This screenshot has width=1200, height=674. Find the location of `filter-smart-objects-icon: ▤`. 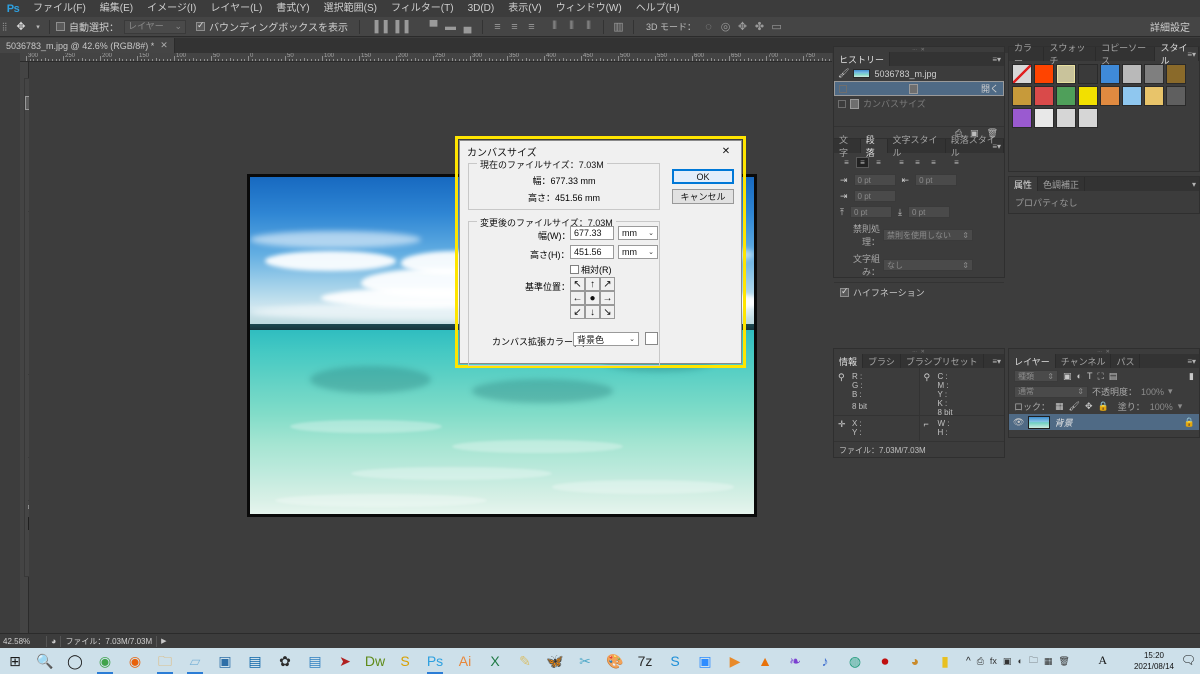

filter-smart-objects-icon: ▤ is located at coordinates (1113, 376).